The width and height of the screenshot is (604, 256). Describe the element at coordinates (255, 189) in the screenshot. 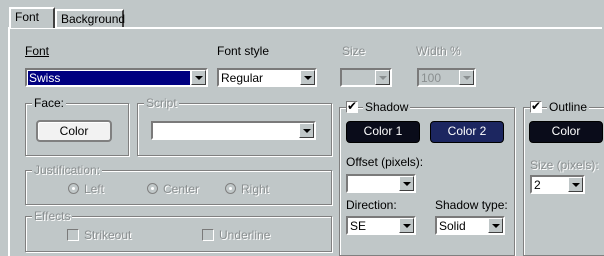

I see `justify-right-label: Right` at that location.